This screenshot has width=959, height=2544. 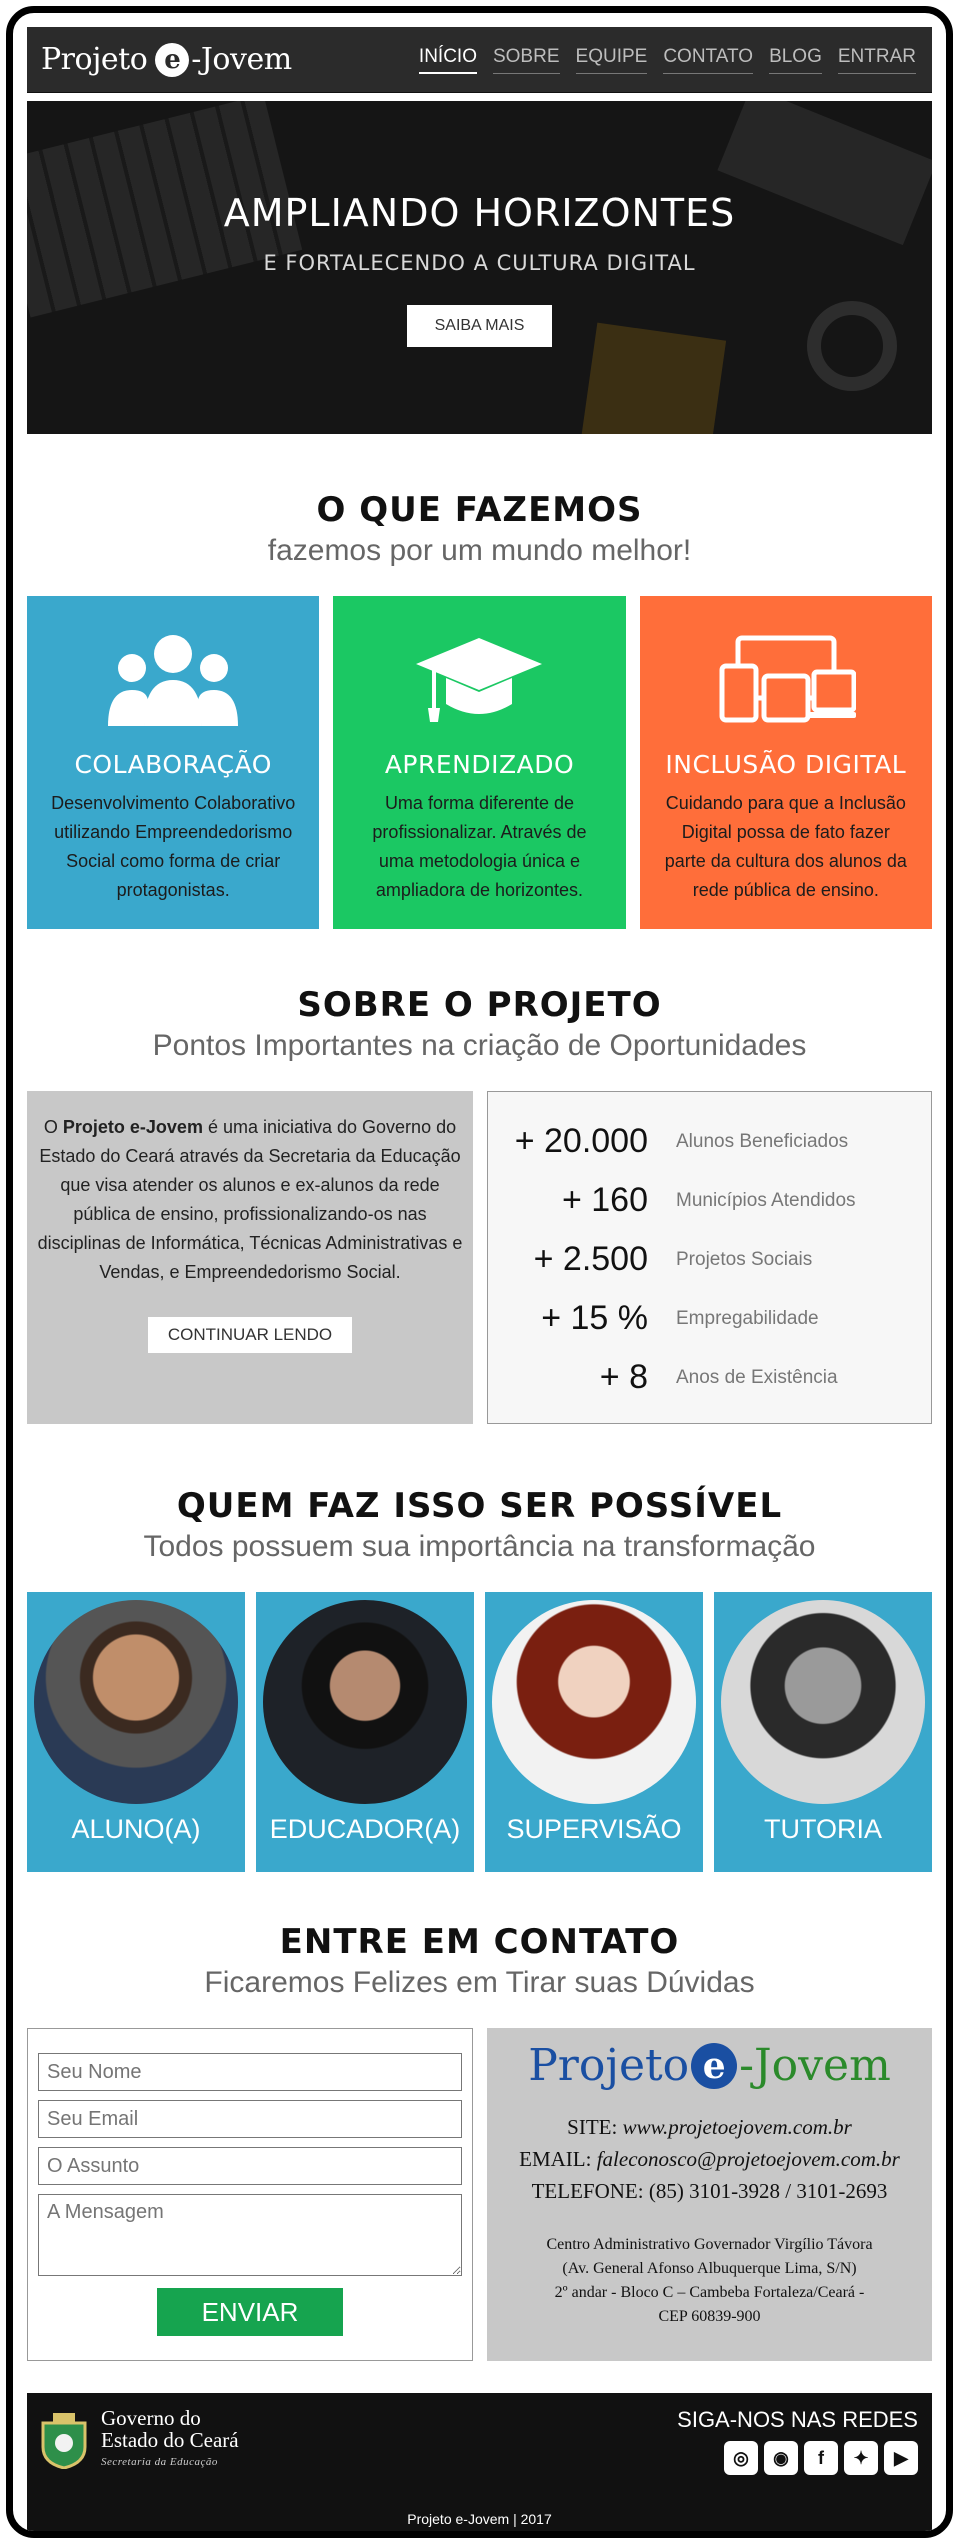 I want to click on youtube-icon: ▶, so click(x=901, y=2458).